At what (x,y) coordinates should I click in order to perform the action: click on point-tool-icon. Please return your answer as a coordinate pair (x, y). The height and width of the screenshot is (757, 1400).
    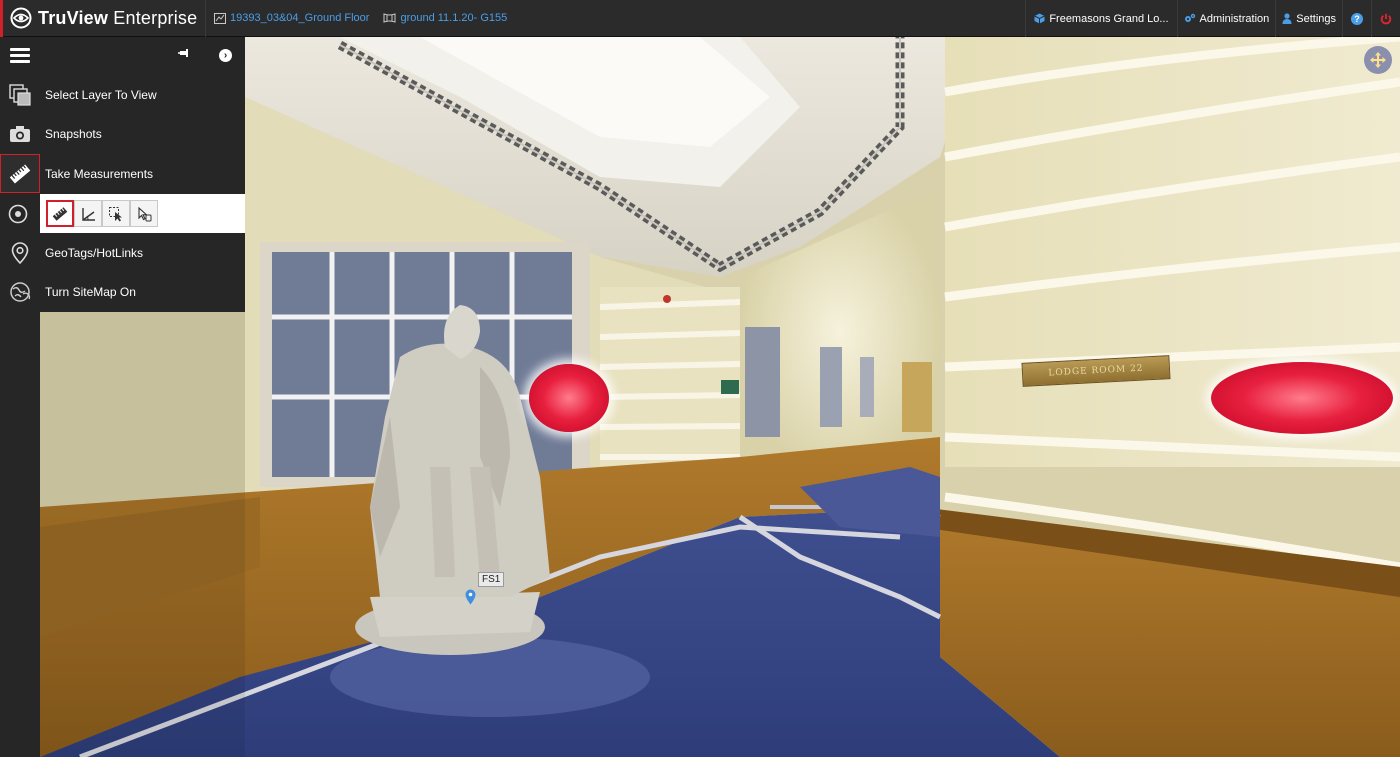
    Looking at the image, I should click on (145, 213).